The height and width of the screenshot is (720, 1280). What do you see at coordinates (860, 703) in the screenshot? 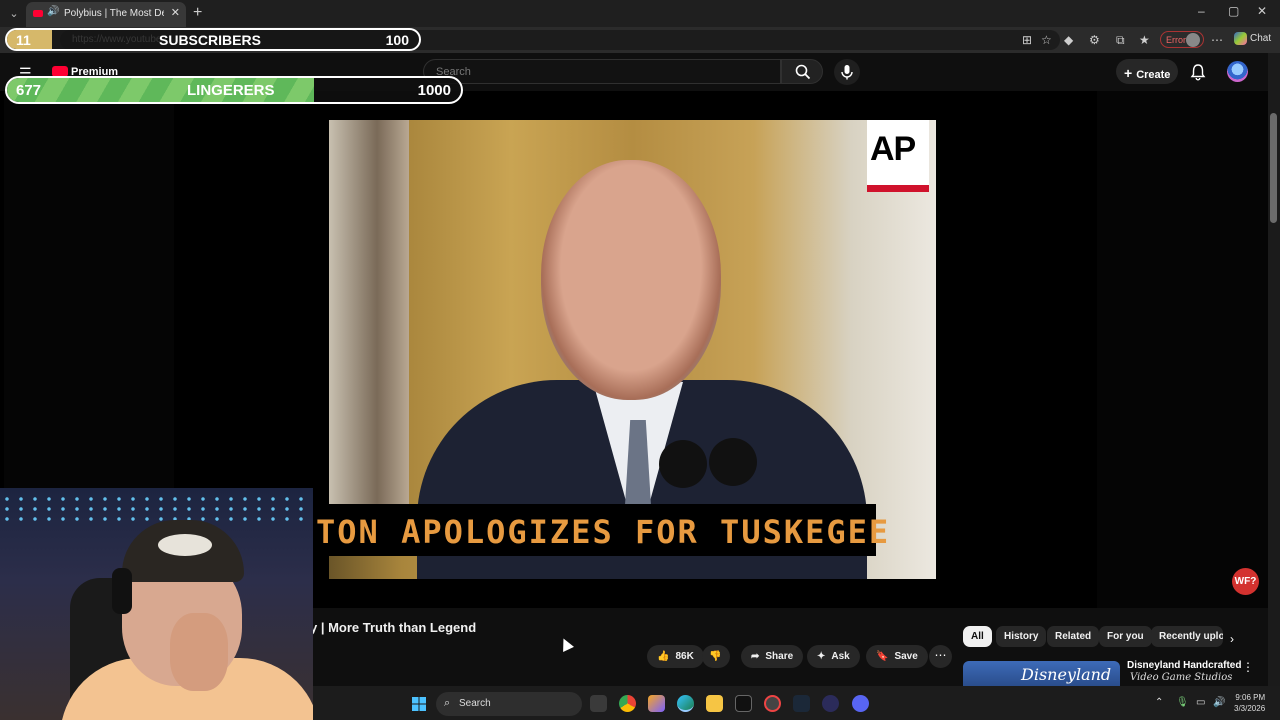
I see `discord-icon` at bounding box center [860, 703].